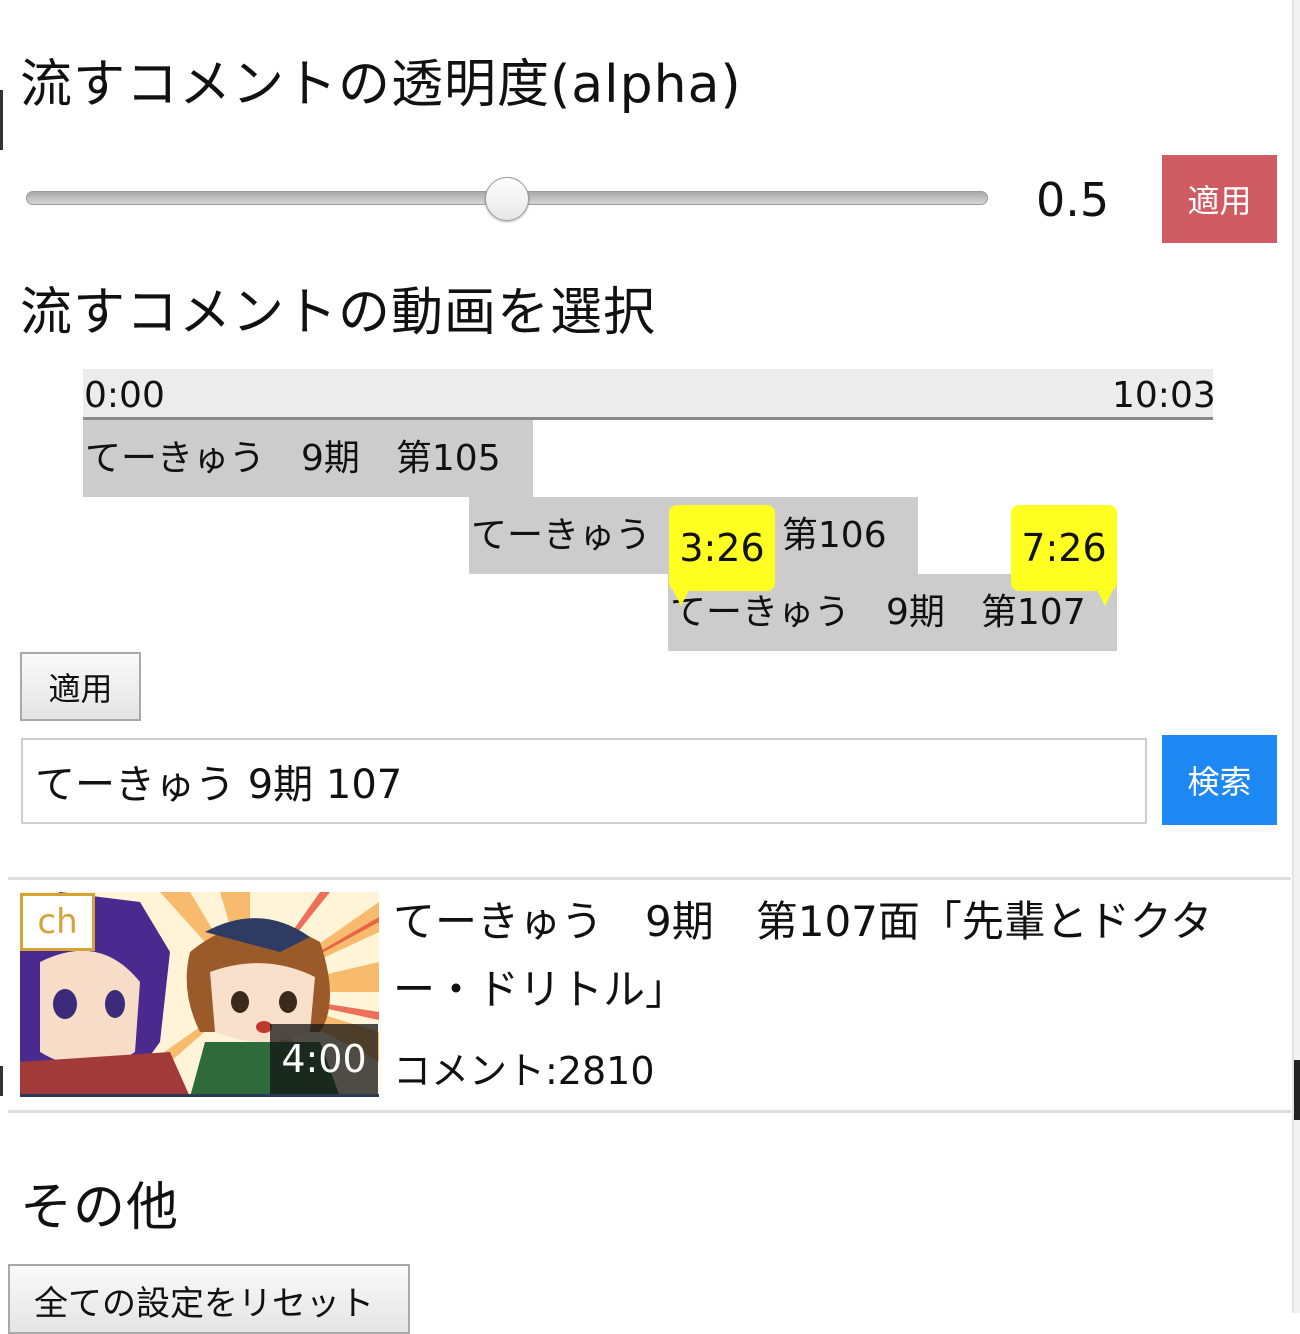 The height and width of the screenshot is (1334, 1300). What do you see at coordinates (833, 956) in the screenshot?
I see `video-title: てーきゅう 9期 第107面「先輩とドクター・ドリトル」` at bounding box center [833, 956].